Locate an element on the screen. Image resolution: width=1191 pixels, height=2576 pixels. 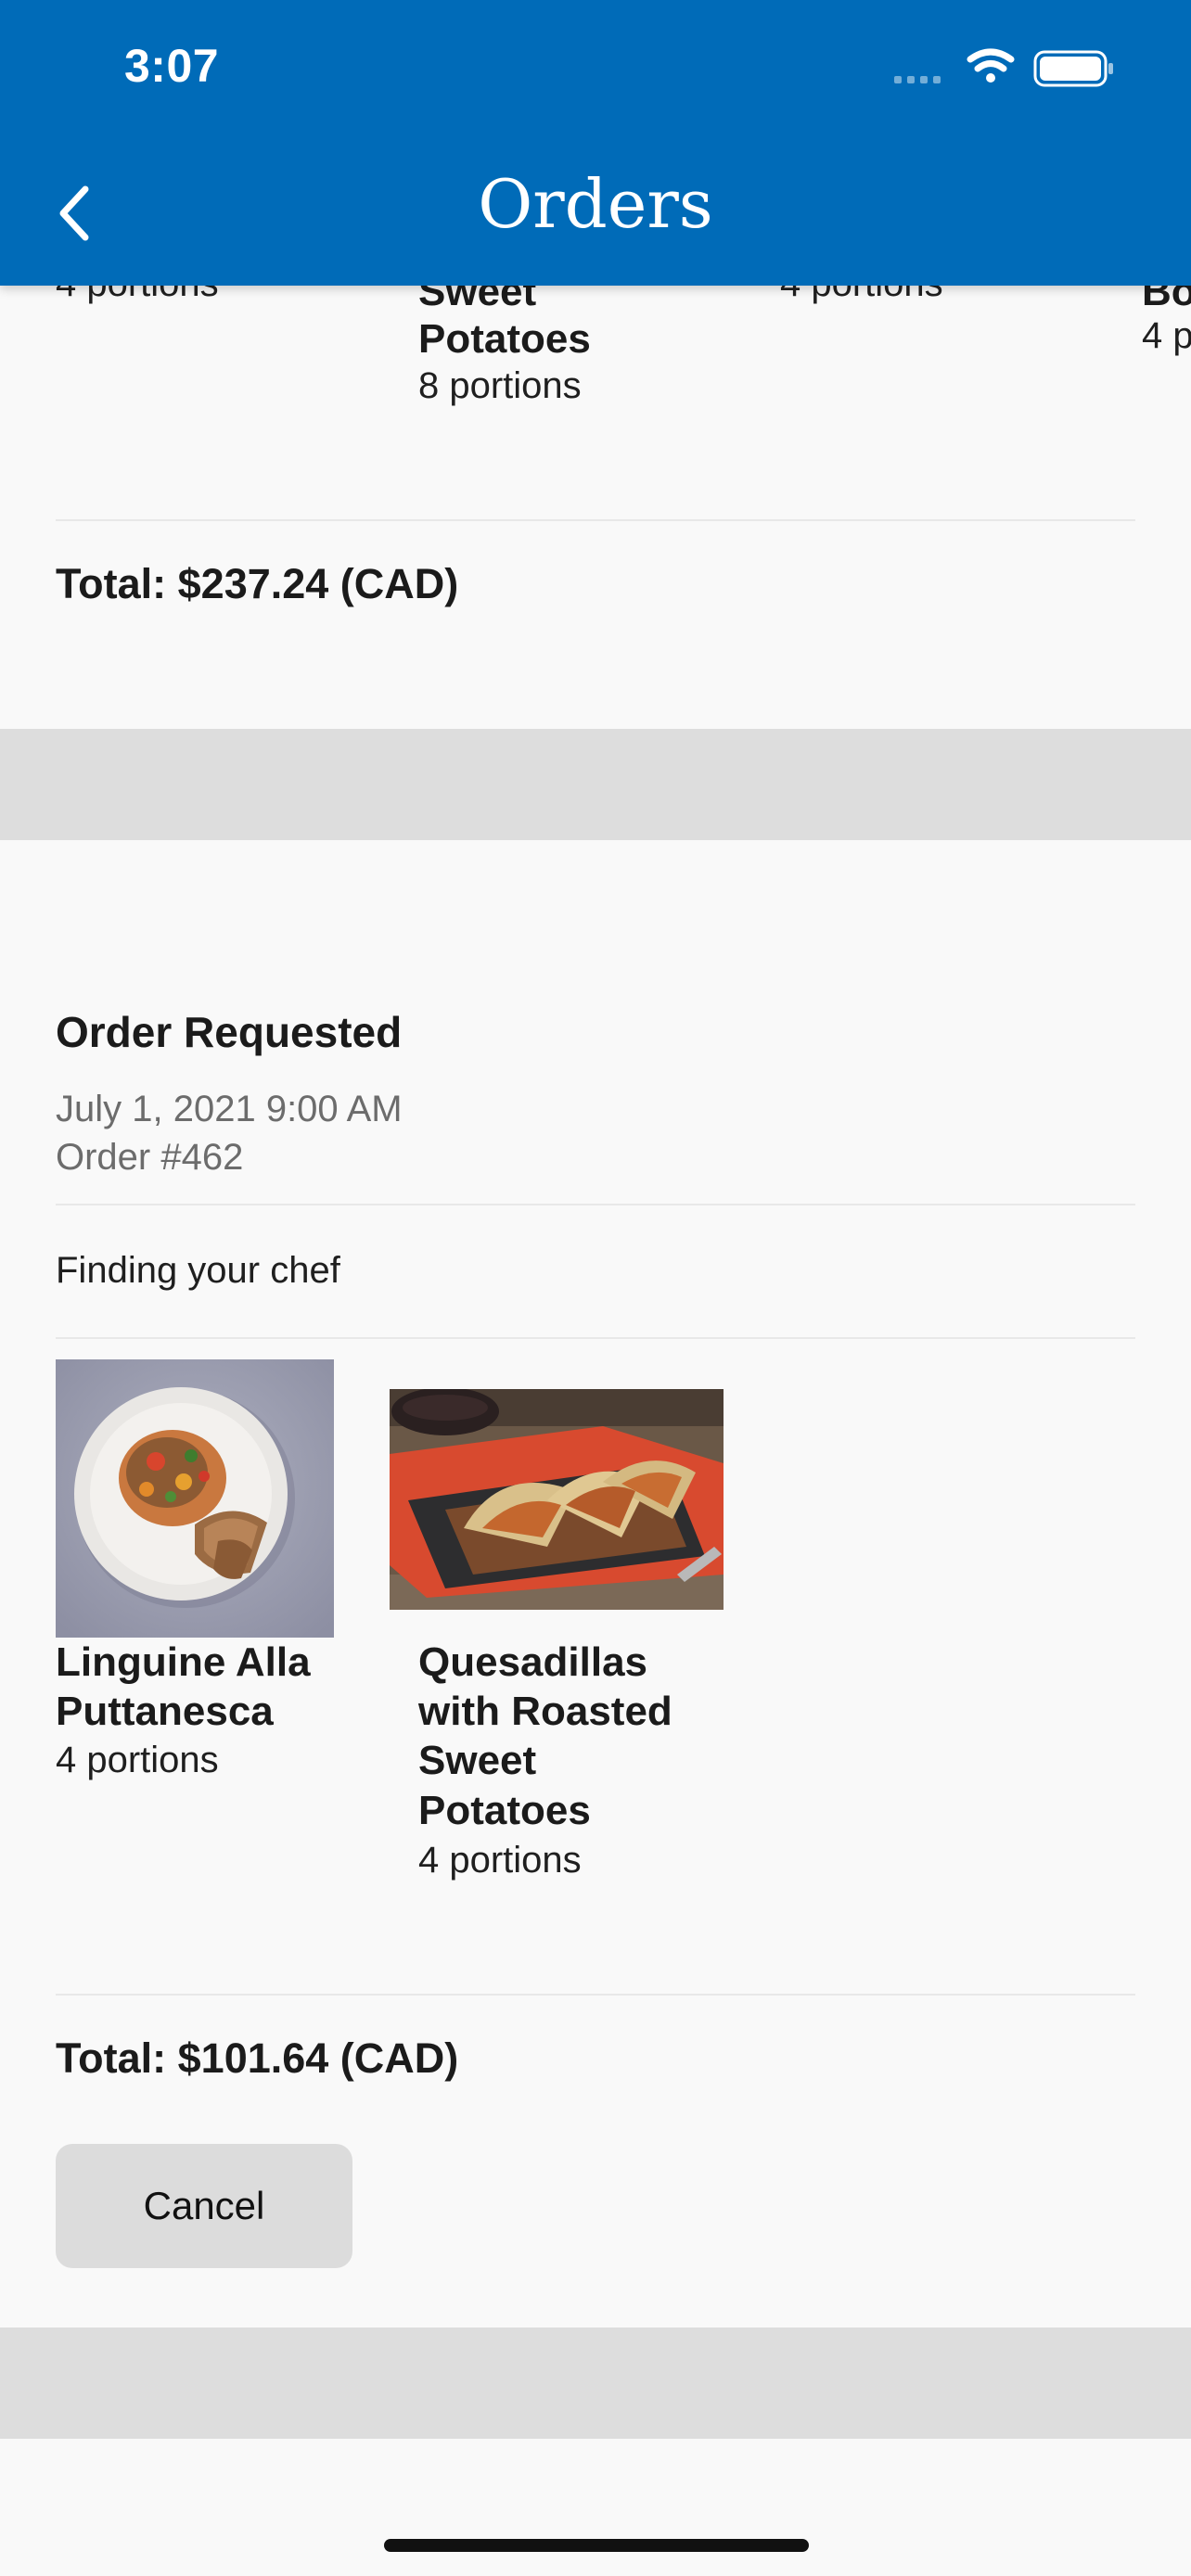
status-time: 3:07 is located at coordinates (172, 66).